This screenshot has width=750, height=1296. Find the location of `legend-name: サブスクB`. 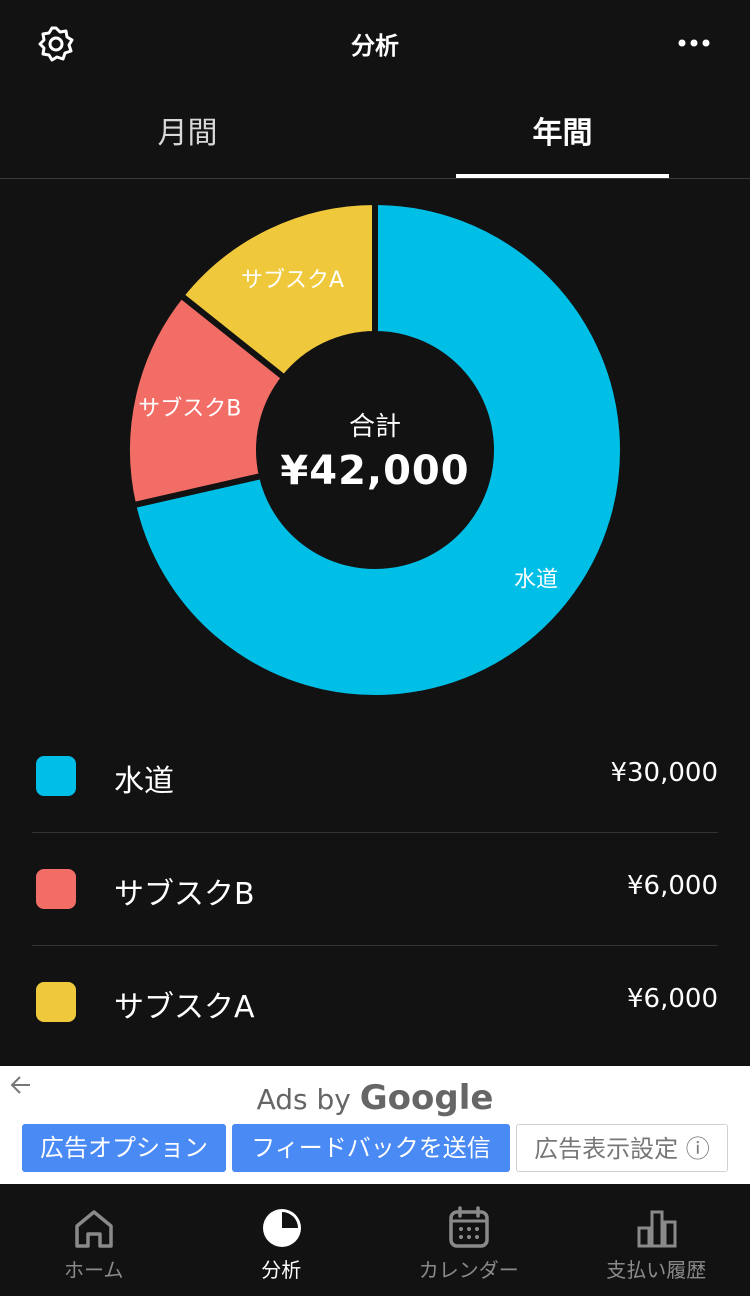

legend-name: サブスクB is located at coordinates (184, 894).